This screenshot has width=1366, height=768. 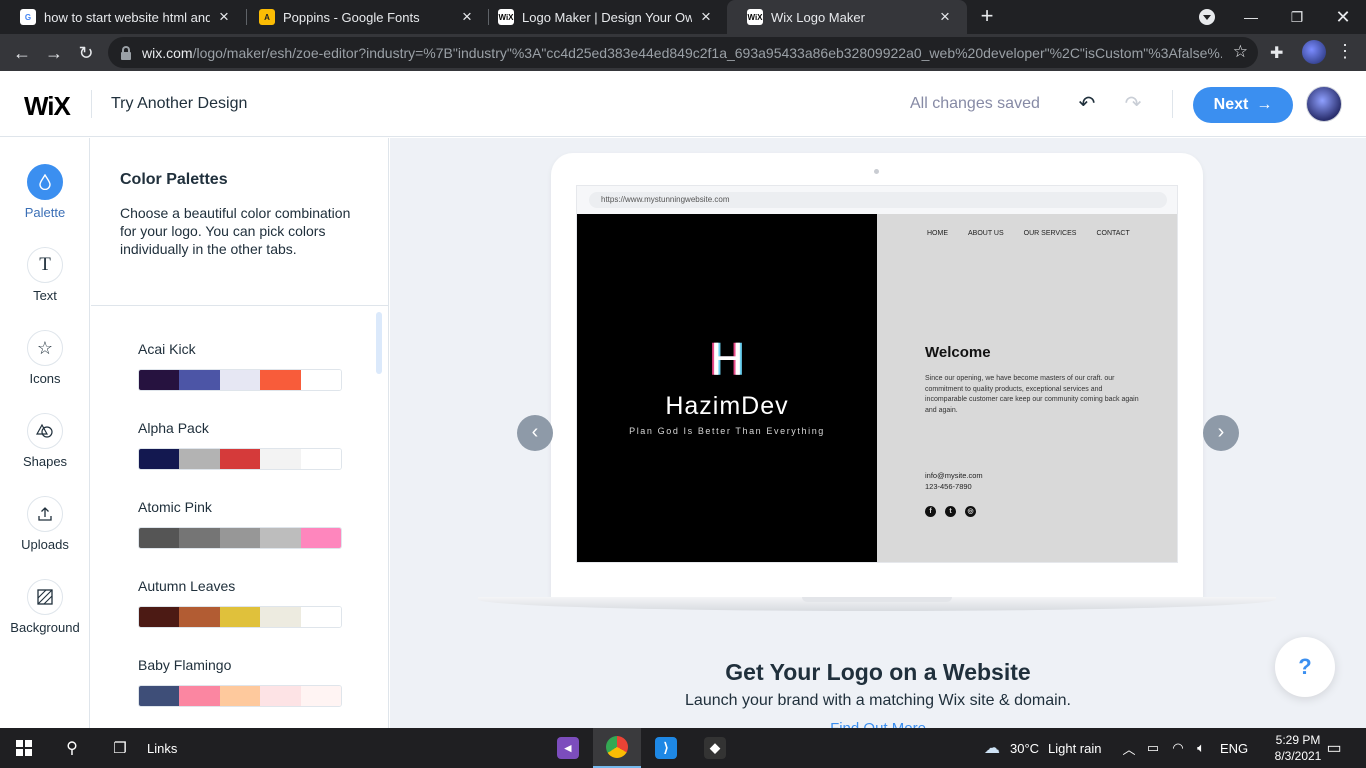 What do you see at coordinates (1297, 17) in the screenshot?
I see `restore-button: ❐` at bounding box center [1297, 17].